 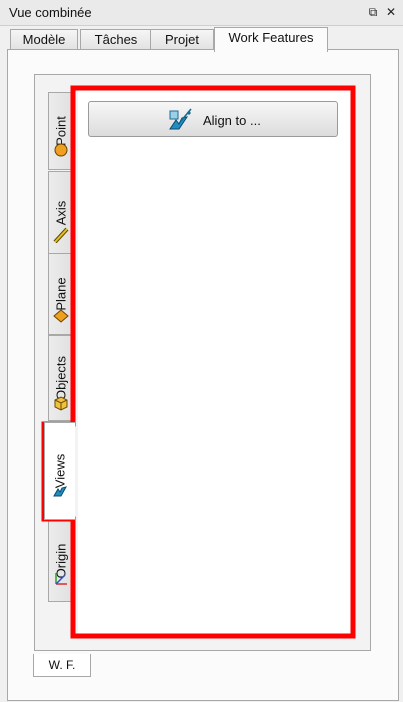 I want to click on point-icon, so click(x=61, y=150).